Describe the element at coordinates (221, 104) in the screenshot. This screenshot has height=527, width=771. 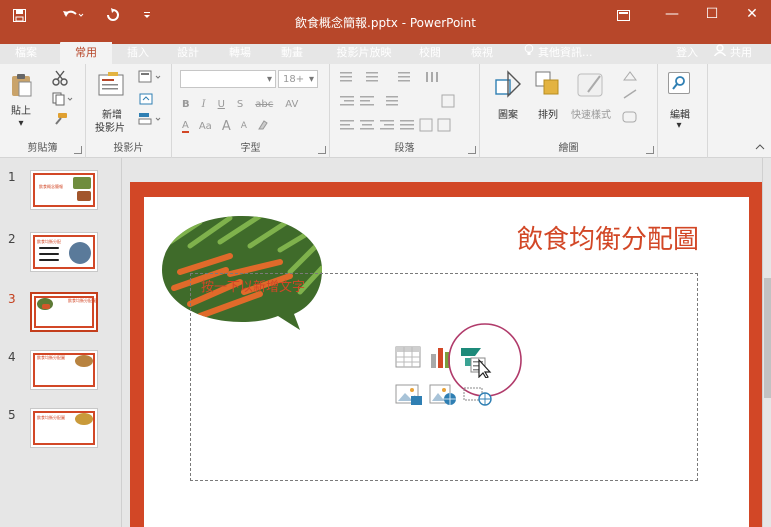
I see `underline-button: U` at that location.